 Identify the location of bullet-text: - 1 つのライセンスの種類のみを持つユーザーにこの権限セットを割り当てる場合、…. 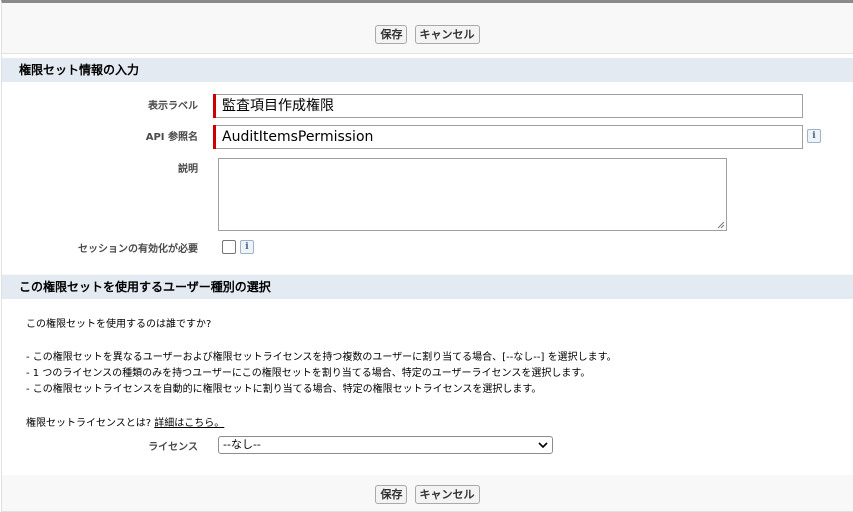
(308, 373).